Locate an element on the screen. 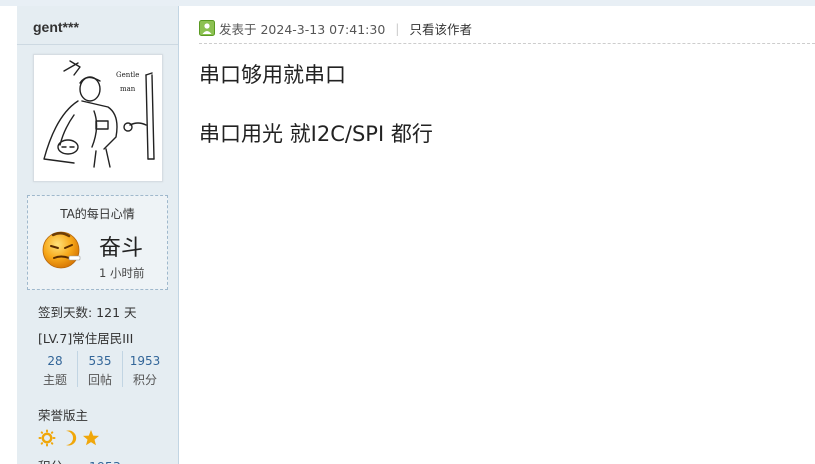 The image size is (815, 464). mood-title: TA的每日心情 is located at coordinates (97, 214).